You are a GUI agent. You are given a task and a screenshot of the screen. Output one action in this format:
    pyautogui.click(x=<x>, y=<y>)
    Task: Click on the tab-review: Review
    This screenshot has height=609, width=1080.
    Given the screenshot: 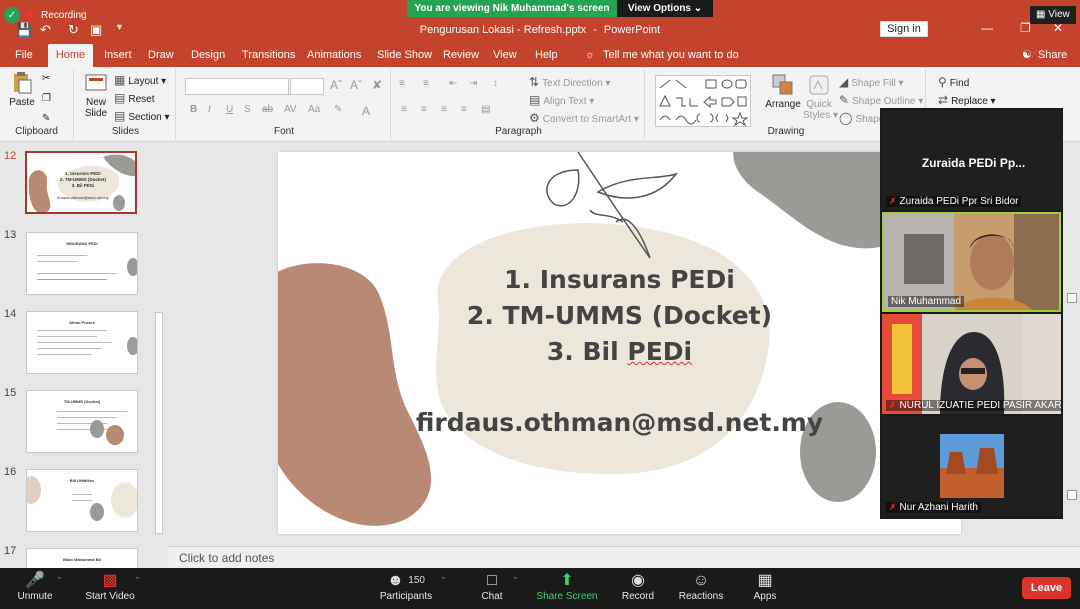 What is the action you would take?
    pyautogui.click(x=461, y=55)
    